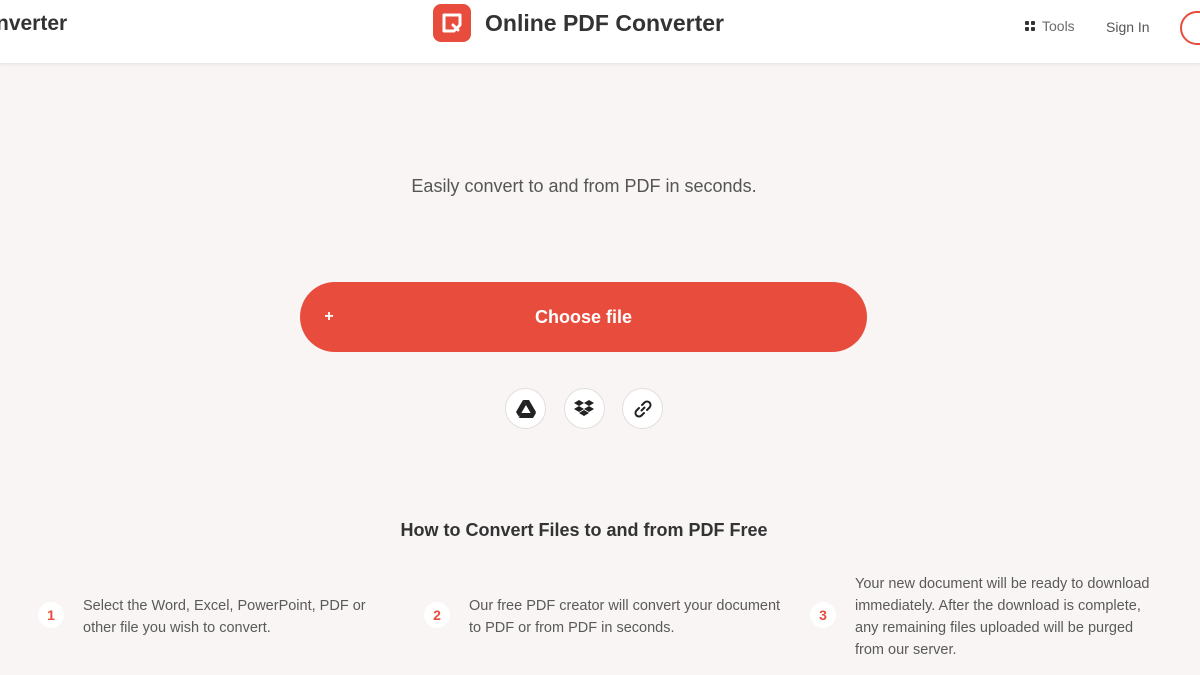  I want to click on upload-source-row, so click(584, 409).